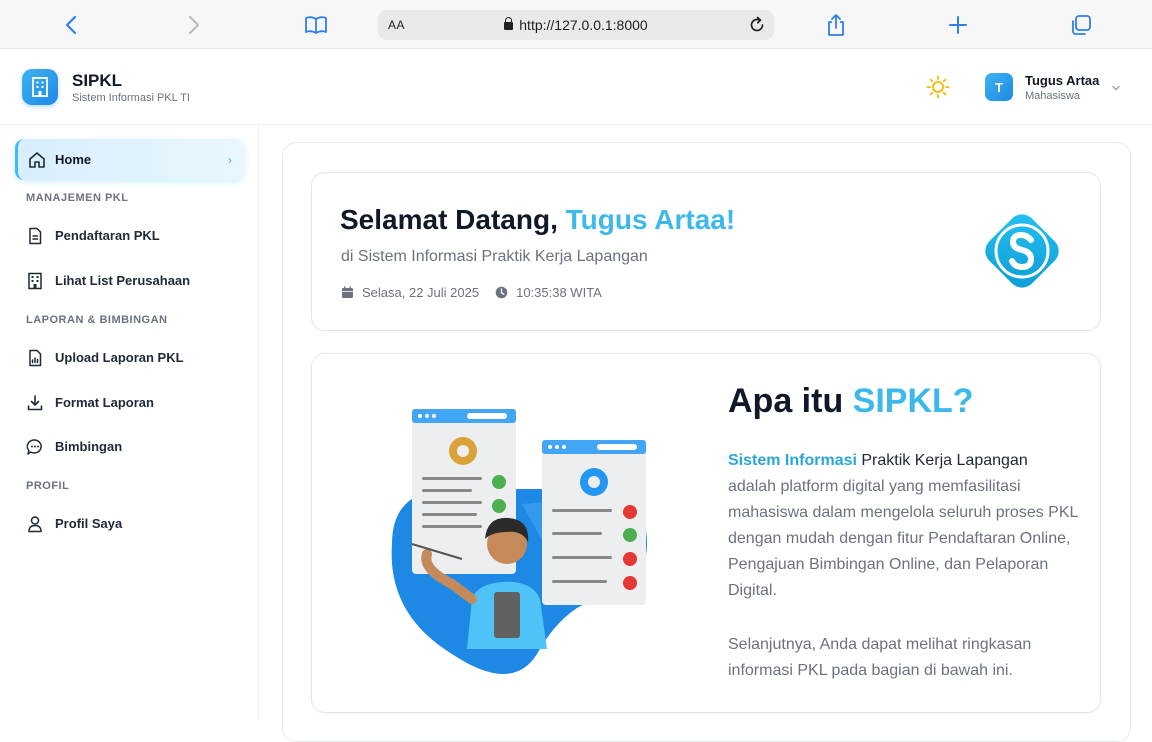  I want to click on about-title-highlight: SIPKL?, so click(913, 401).